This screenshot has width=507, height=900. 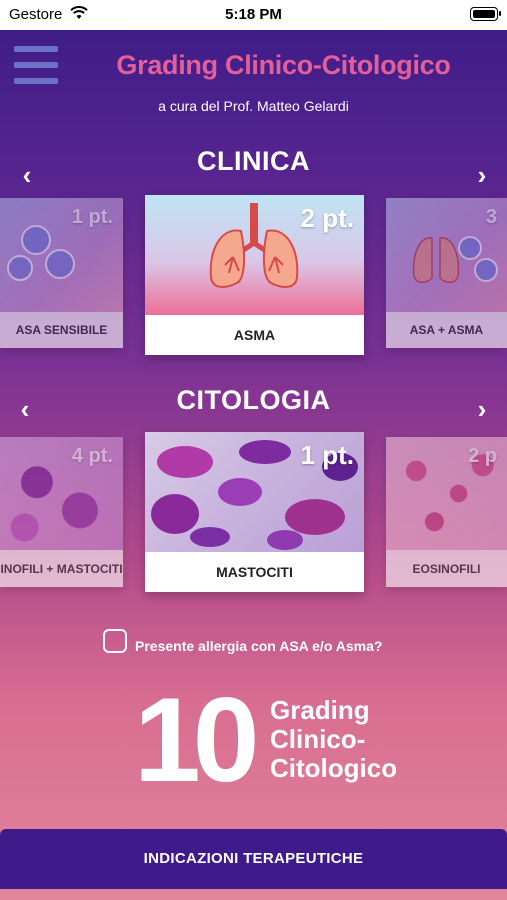 I want to click on clinica-prev-chevron-left-icon: ‹, so click(x=27, y=175).